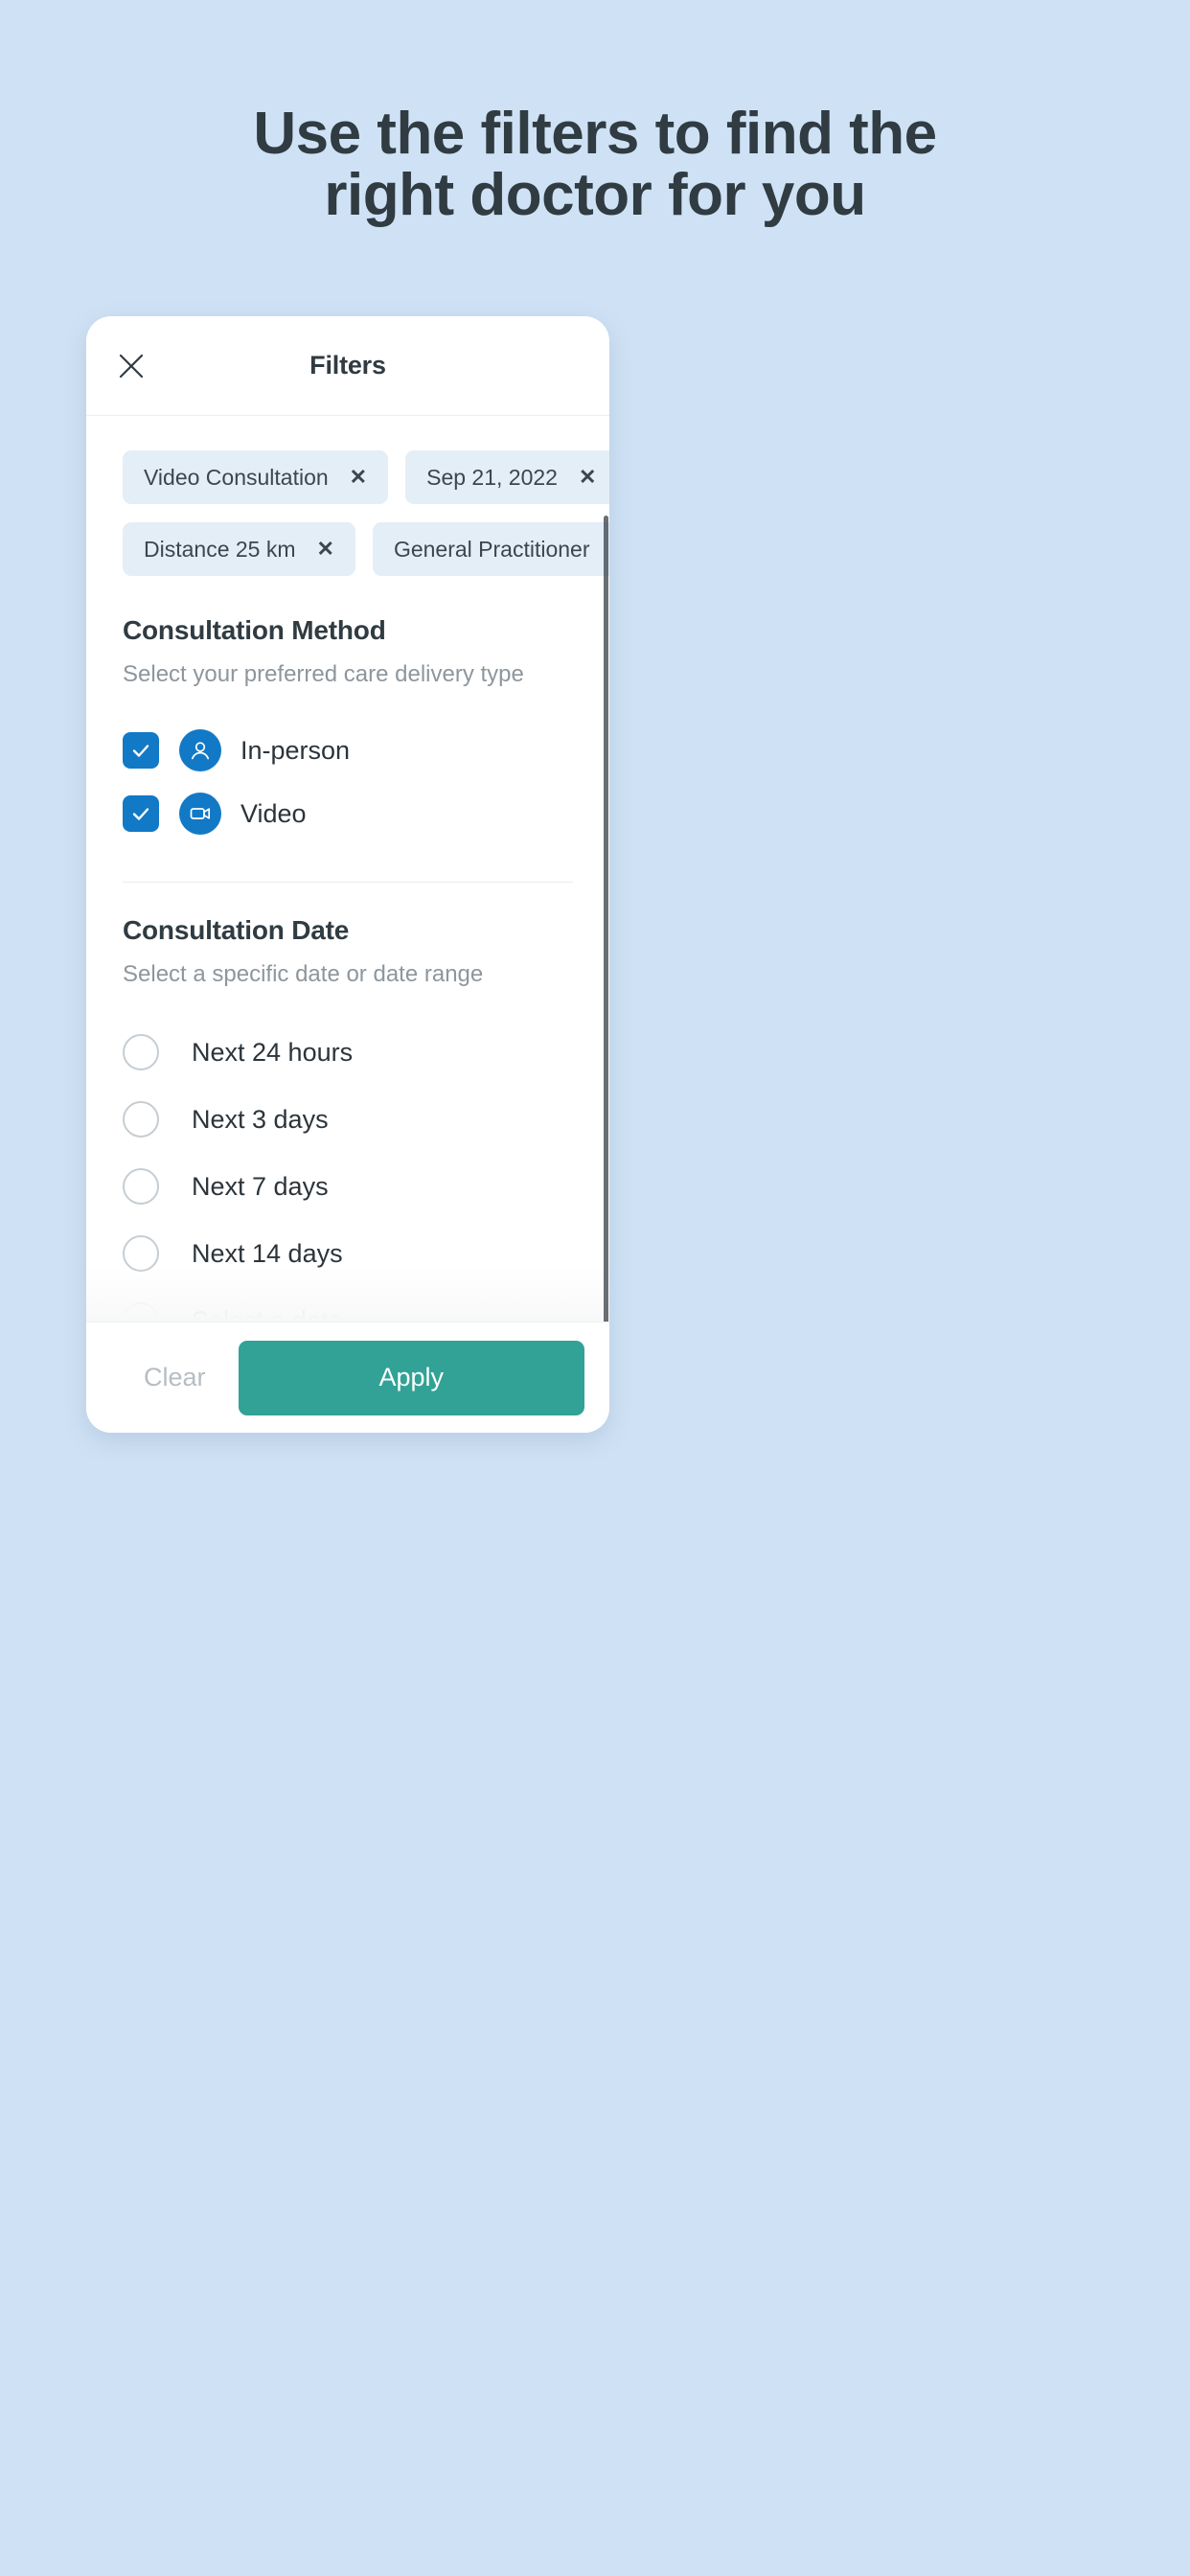 This screenshot has height=2576, width=1190. What do you see at coordinates (237, 477) in the screenshot?
I see `chip-label: Video Consultation` at bounding box center [237, 477].